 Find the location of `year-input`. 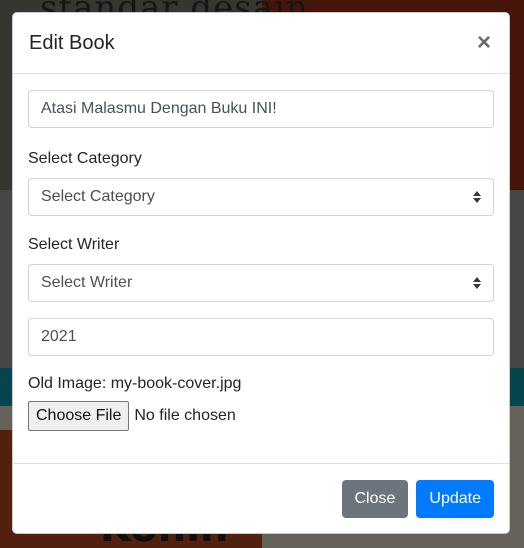

year-input is located at coordinates (261, 337).